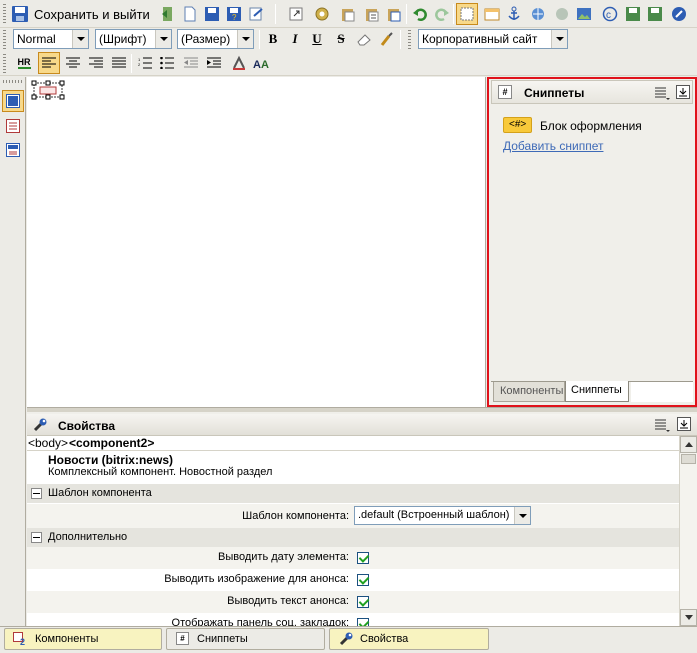  I want to click on template-select: .default (Встроенный шаблон), so click(442, 515).